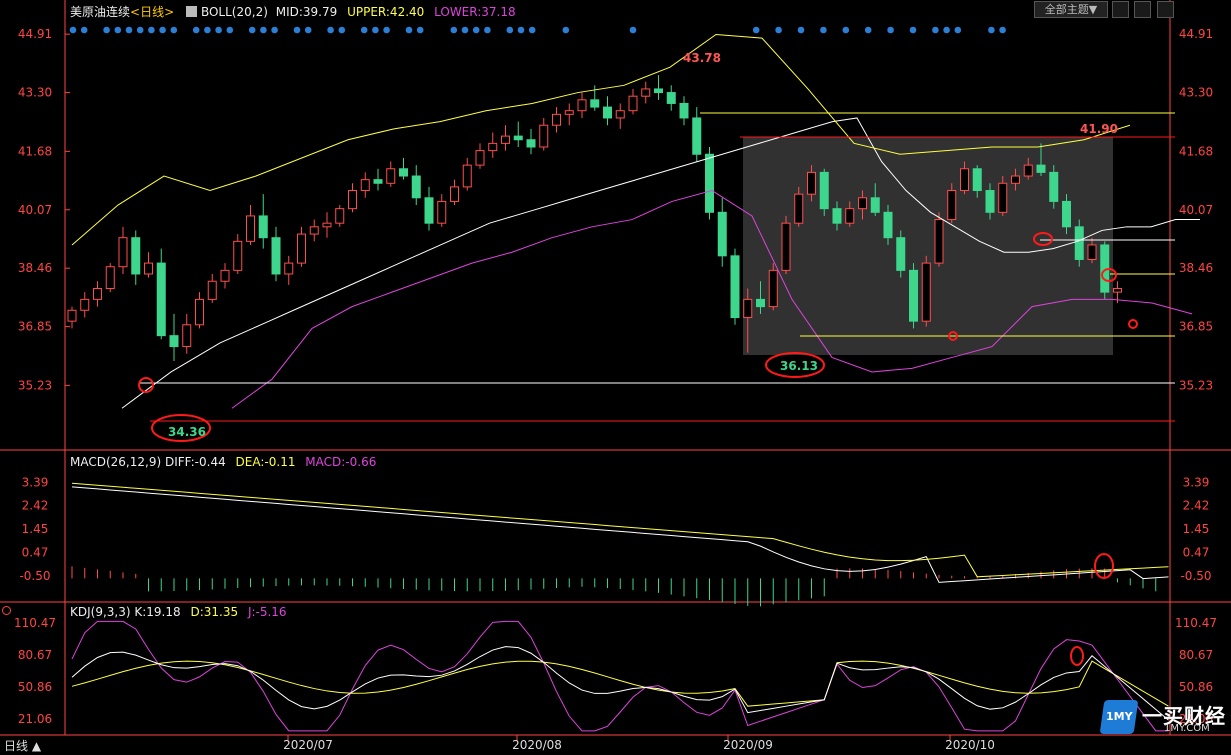 The height and width of the screenshot is (755, 1231). I want to click on consolidation-box, so click(928, 246).